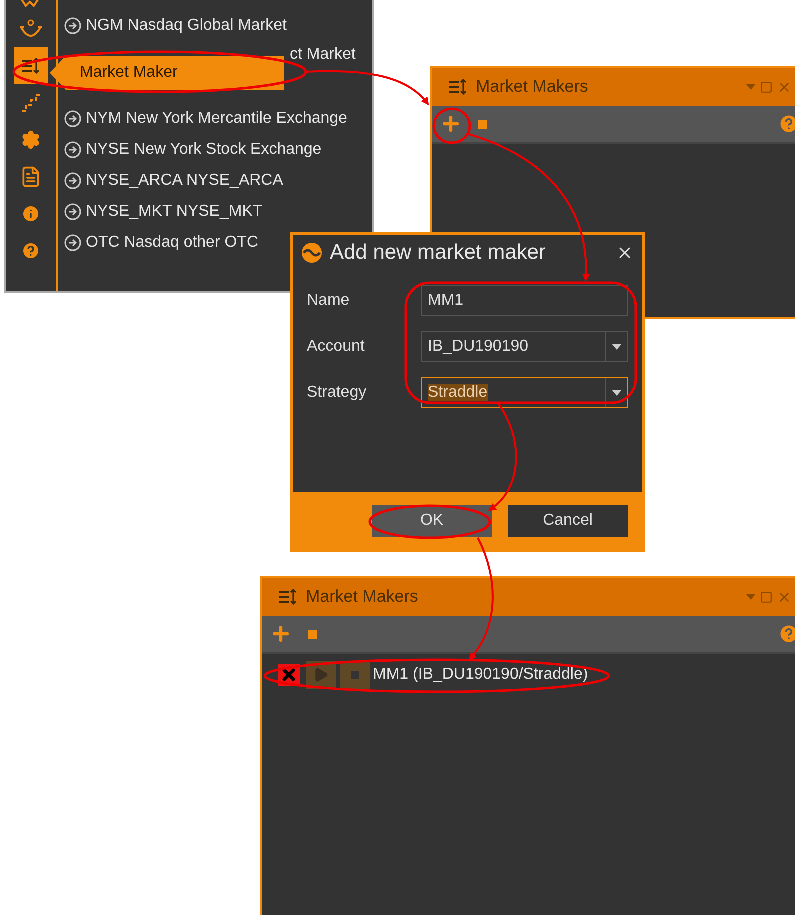 The width and height of the screenshot is (795, 915). Describe the element at coordinates (321, 675) in the screenshot. I see `play-icon` at that location.